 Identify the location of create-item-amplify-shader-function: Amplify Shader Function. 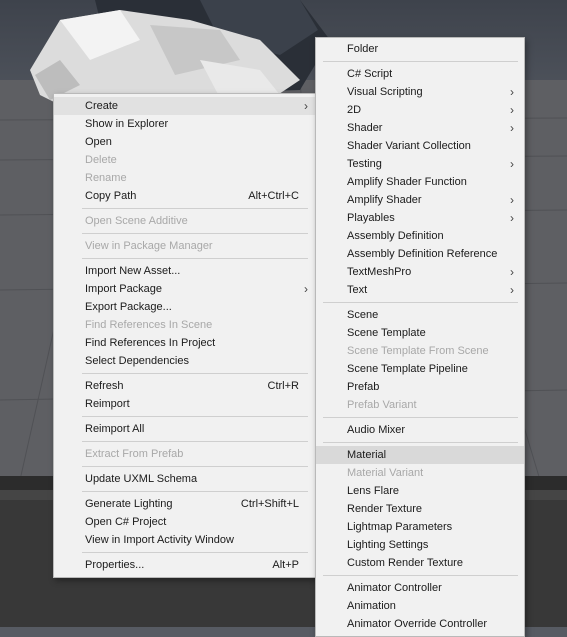
(420, 182).